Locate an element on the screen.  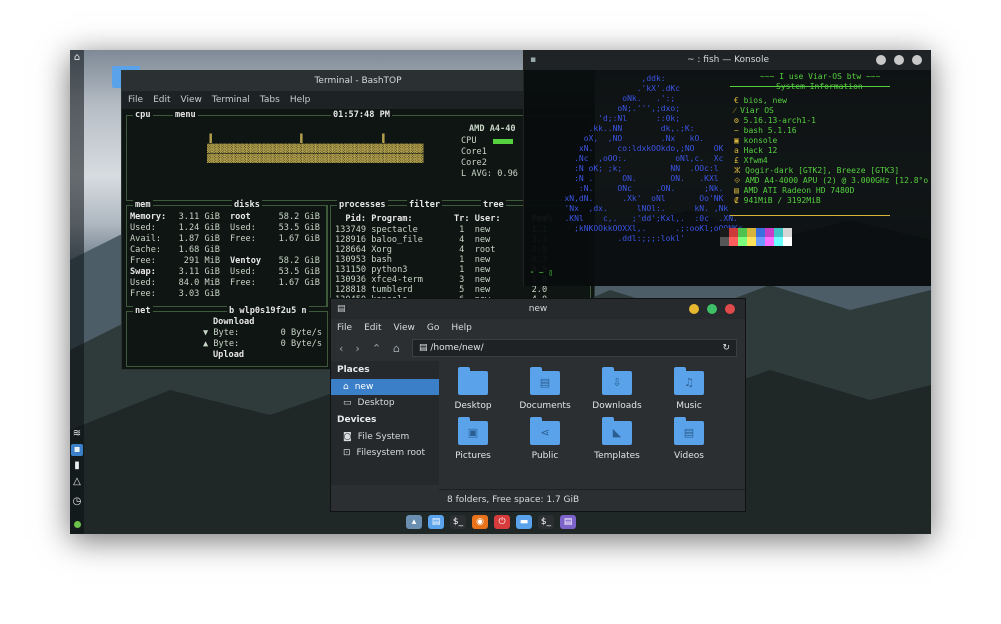
disk-row-value: 58.2 GiB is located at coordinates (299, 217).